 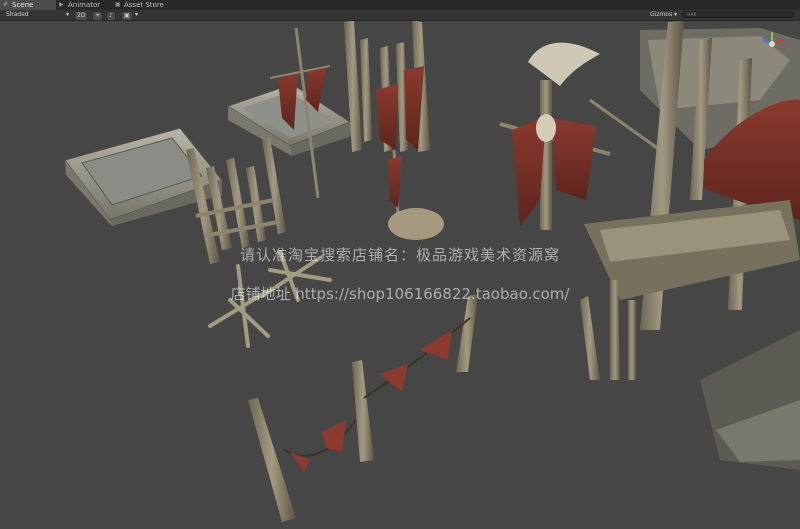 I want to click on lighting-toggle-icon: ☀, so click(x=98, y=16).